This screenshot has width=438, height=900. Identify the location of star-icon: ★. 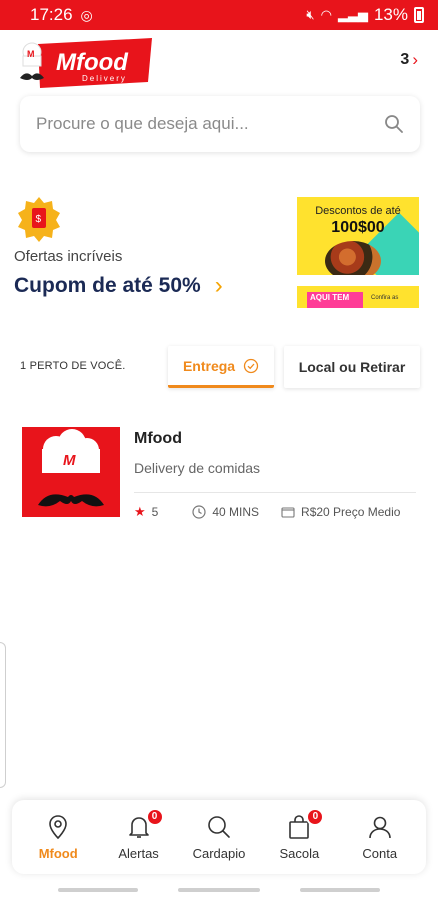
(140, 511).